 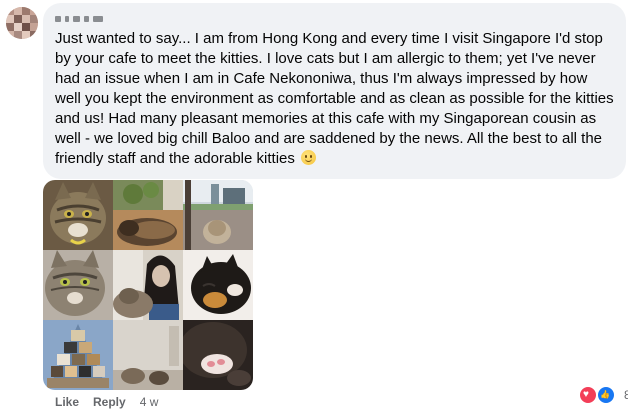 What do you see at coordinates (626, 395) in the screenshot?
I see `reaction-count: 8` at bounding box center [626, 395].